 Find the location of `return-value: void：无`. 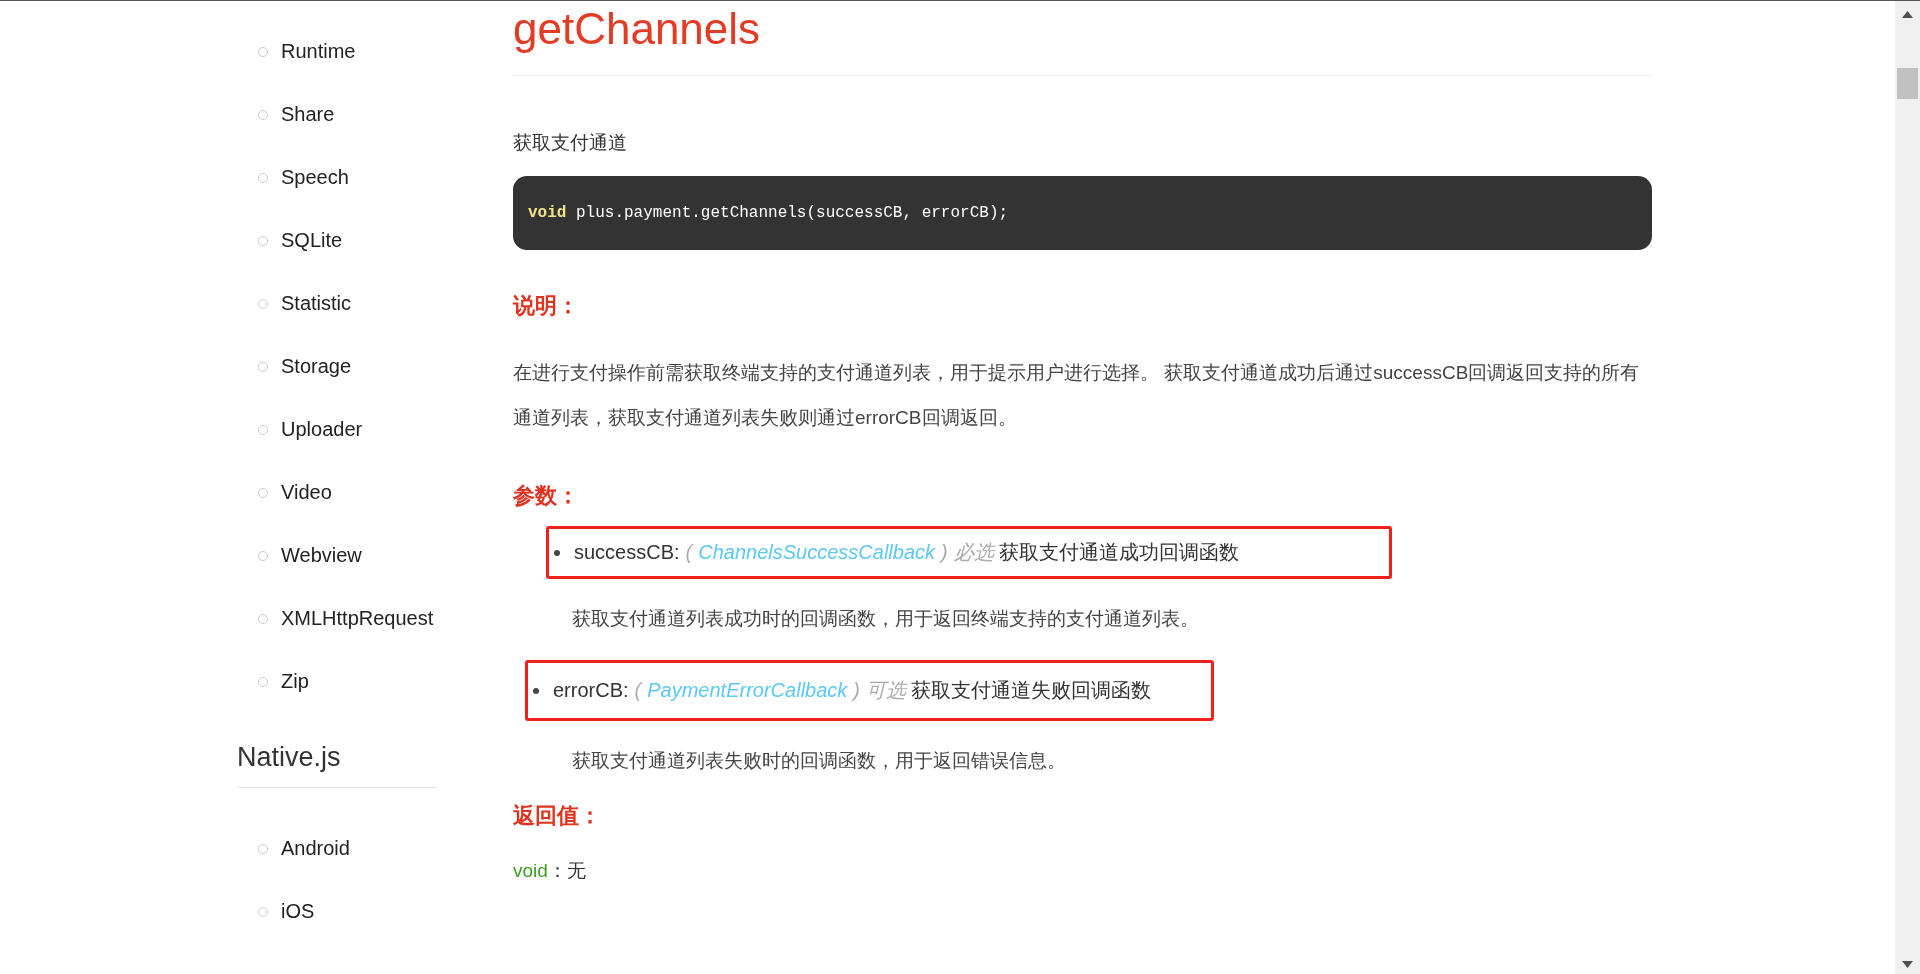

return-value: void：无 is located at coordinates (550, 871).